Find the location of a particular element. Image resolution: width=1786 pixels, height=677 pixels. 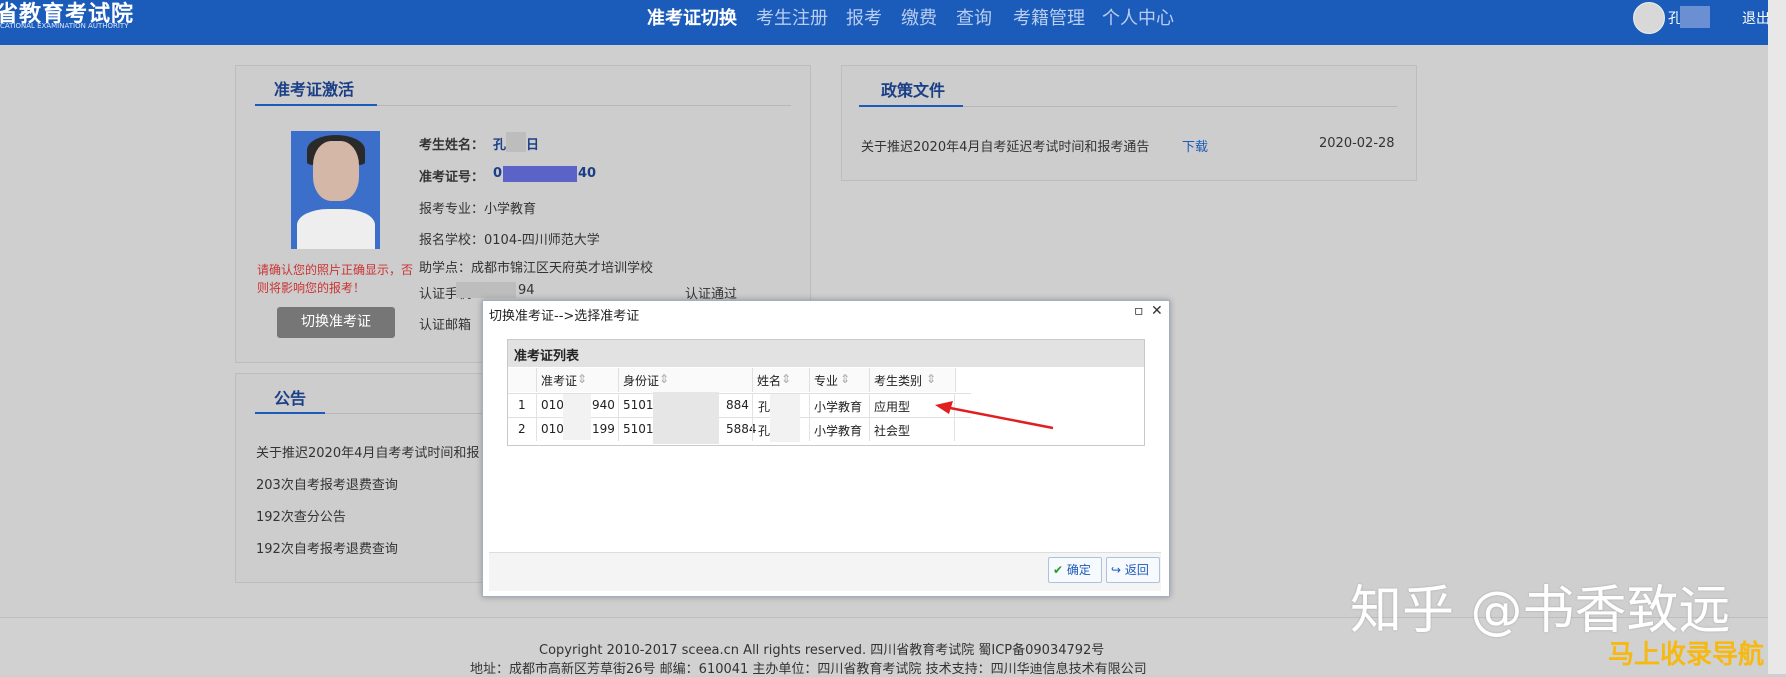

col-major-label: 专业 is located at coordinates (826, 381).